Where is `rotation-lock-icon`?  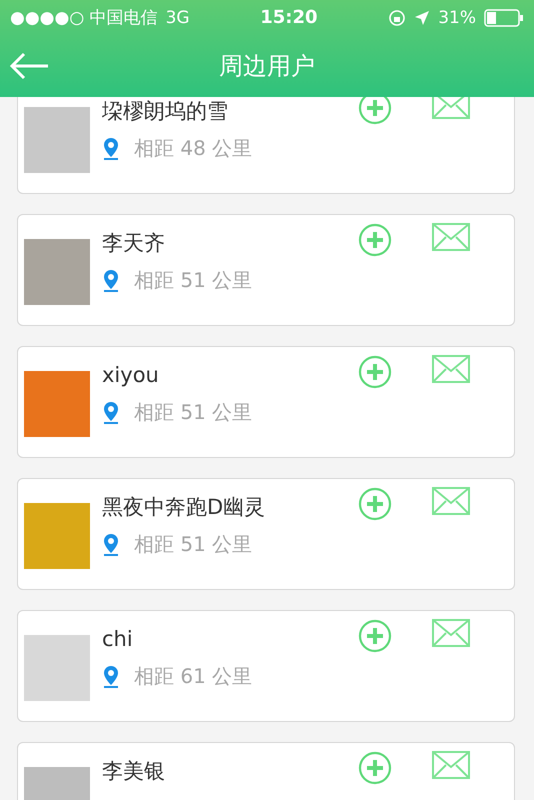
rotation-lock-icon is located at coordinates (397, 17).